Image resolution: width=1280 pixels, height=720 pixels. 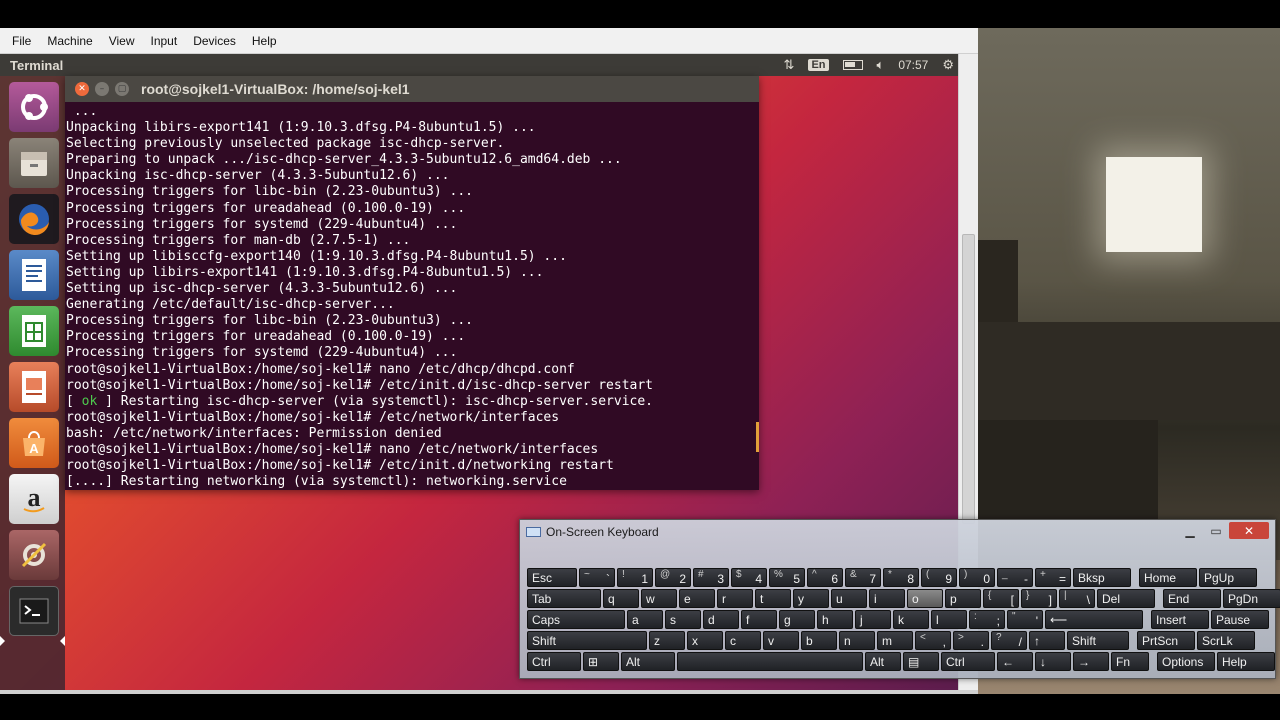 What do you see at coordinates (34, 331) in the screenshot?
I see `calc-icon` at bounding box center [34, 331].